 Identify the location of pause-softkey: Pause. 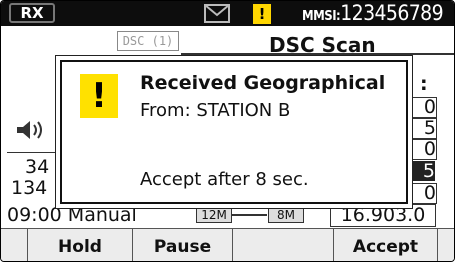
(183, 245).